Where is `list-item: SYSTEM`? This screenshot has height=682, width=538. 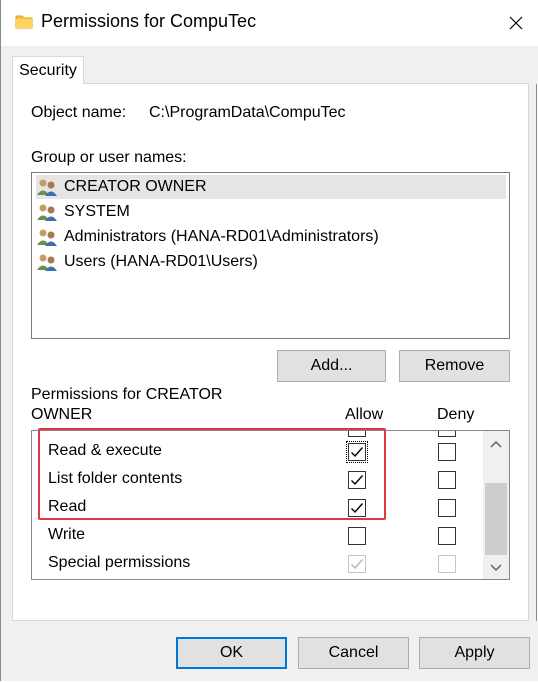
list-item: SYSTEM is located at coordinates (83, 212).